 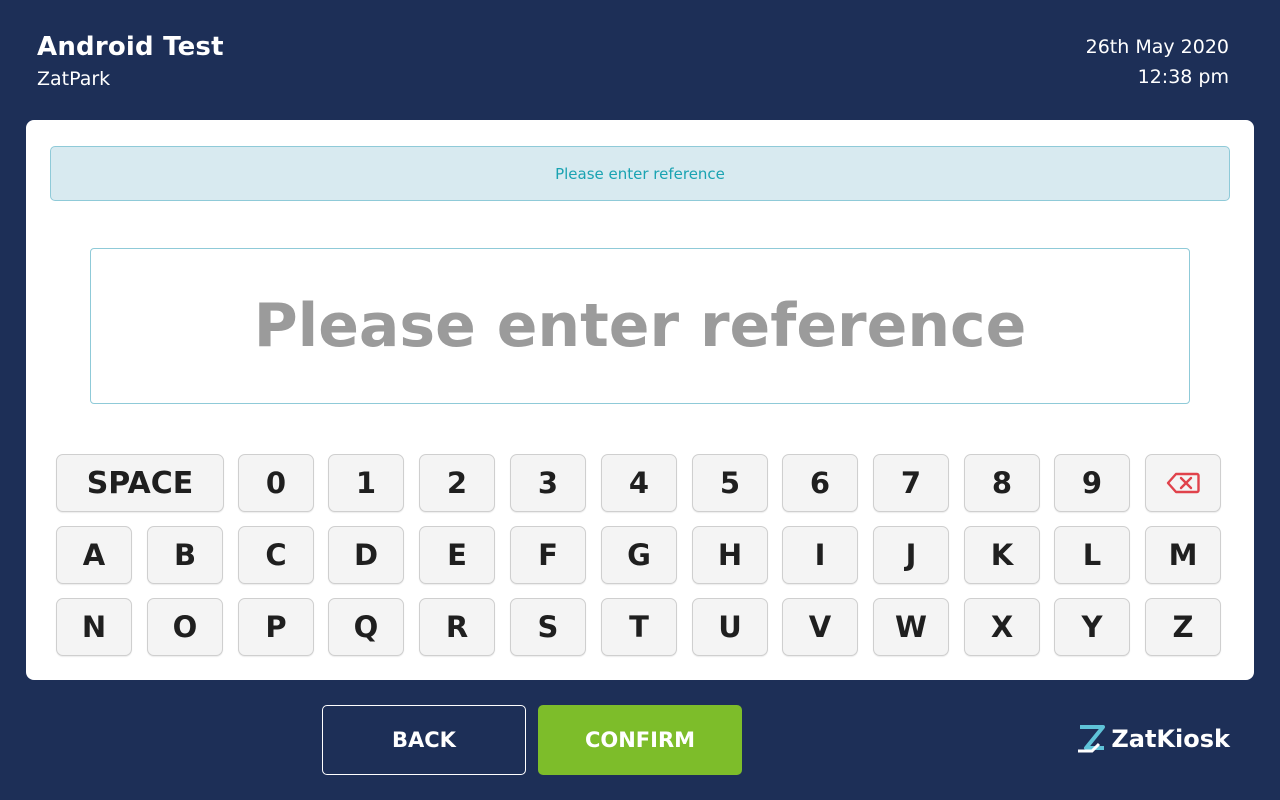 What do you see at coordinates (911, 555) in the screenshot?
I see `key-j: J` at bounding box center [911, 555].